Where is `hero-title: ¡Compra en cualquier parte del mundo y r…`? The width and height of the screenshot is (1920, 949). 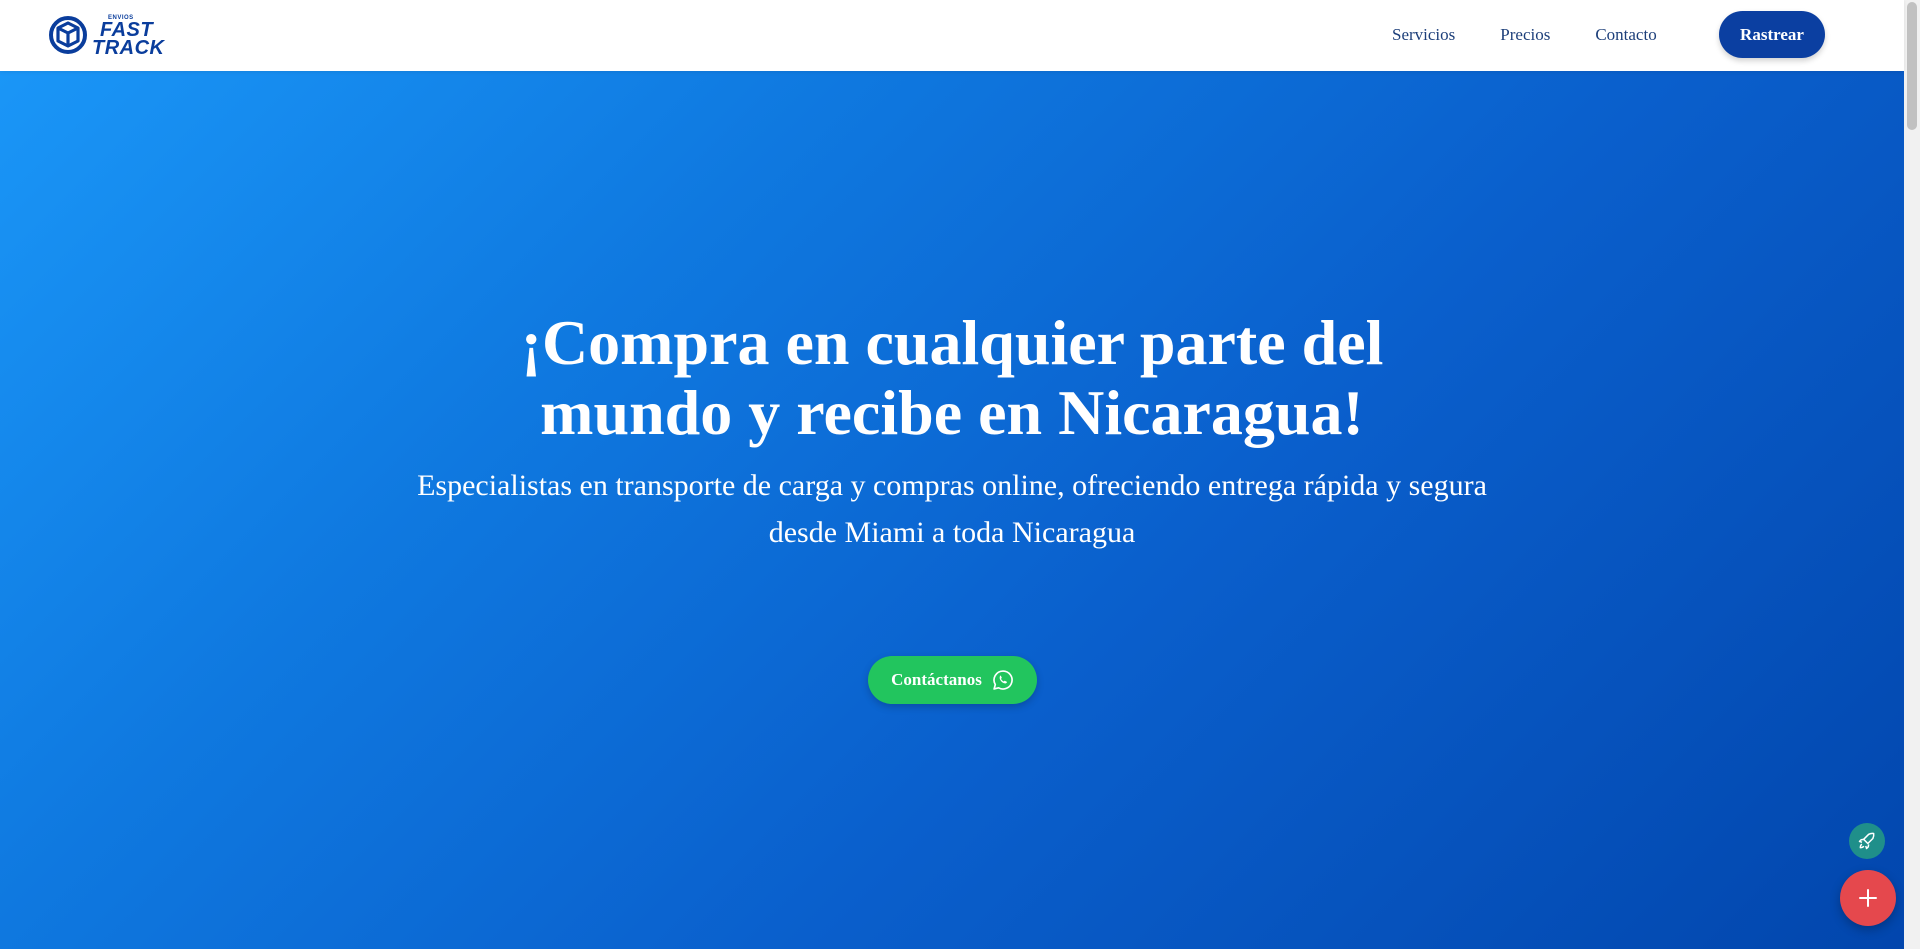 hero-title: ¡Compra en cualquier parte del mundo y r… is located at coordinates (952, 377).